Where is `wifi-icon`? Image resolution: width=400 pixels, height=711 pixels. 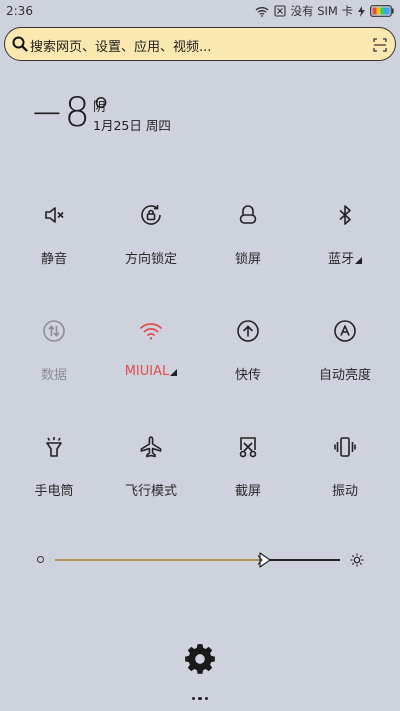 wifi-icon is located at coordinates (151, 331).